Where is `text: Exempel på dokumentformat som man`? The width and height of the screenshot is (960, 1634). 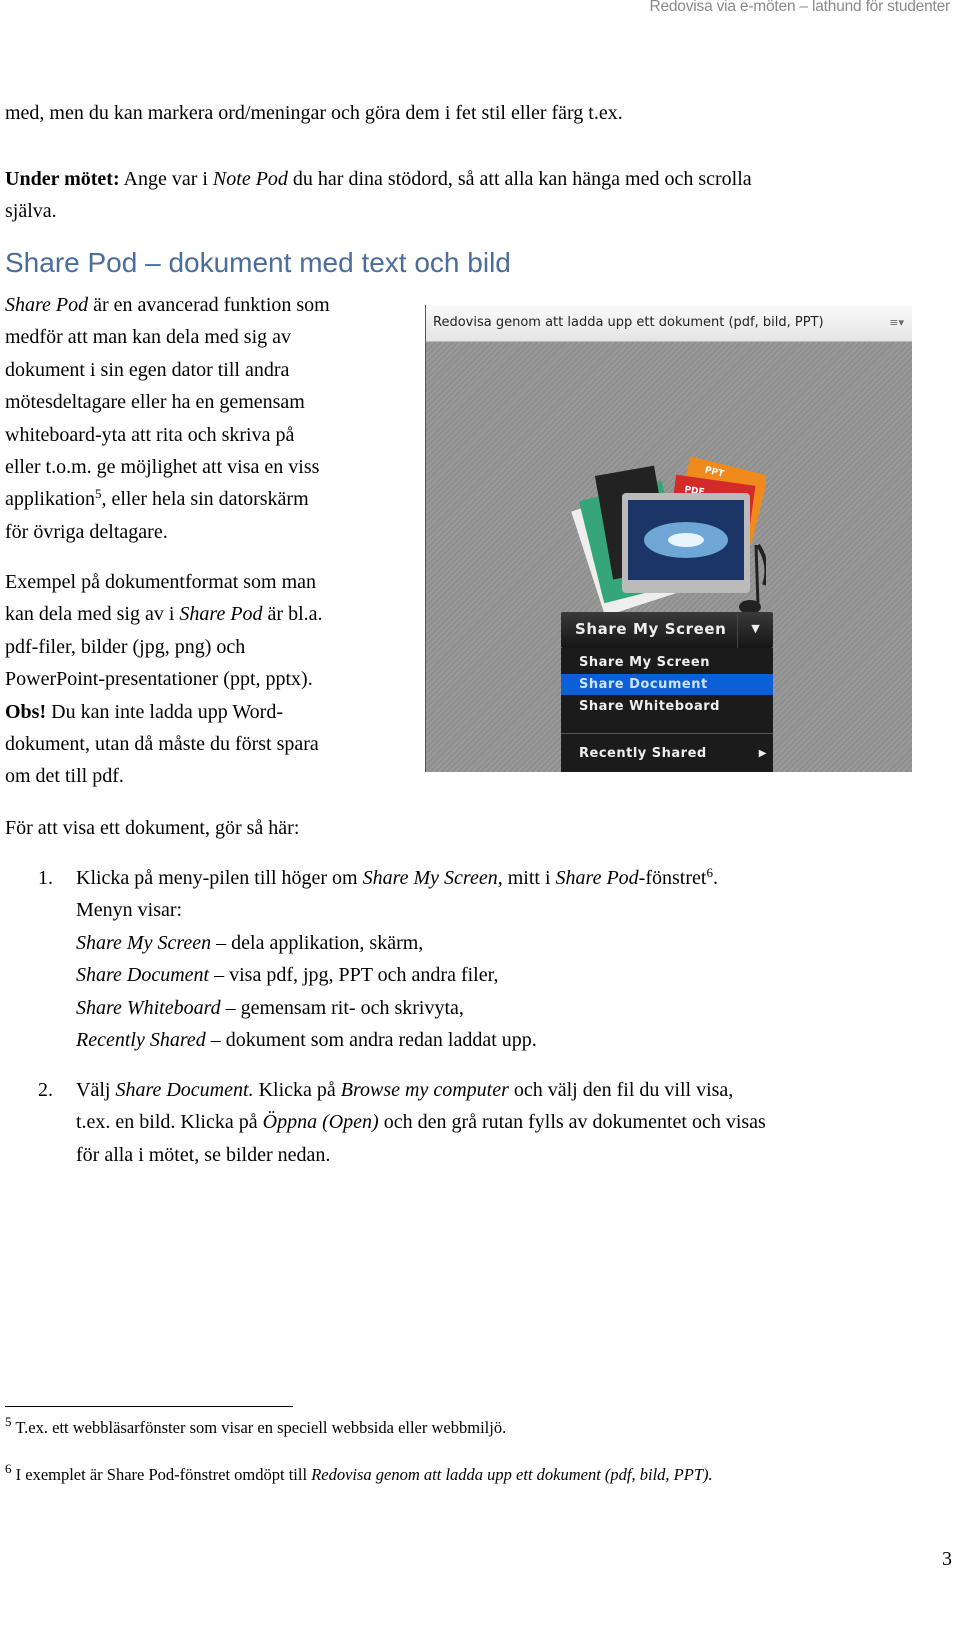
text: Exempel på dokumentformat som man is located at coordinates (161, 582).